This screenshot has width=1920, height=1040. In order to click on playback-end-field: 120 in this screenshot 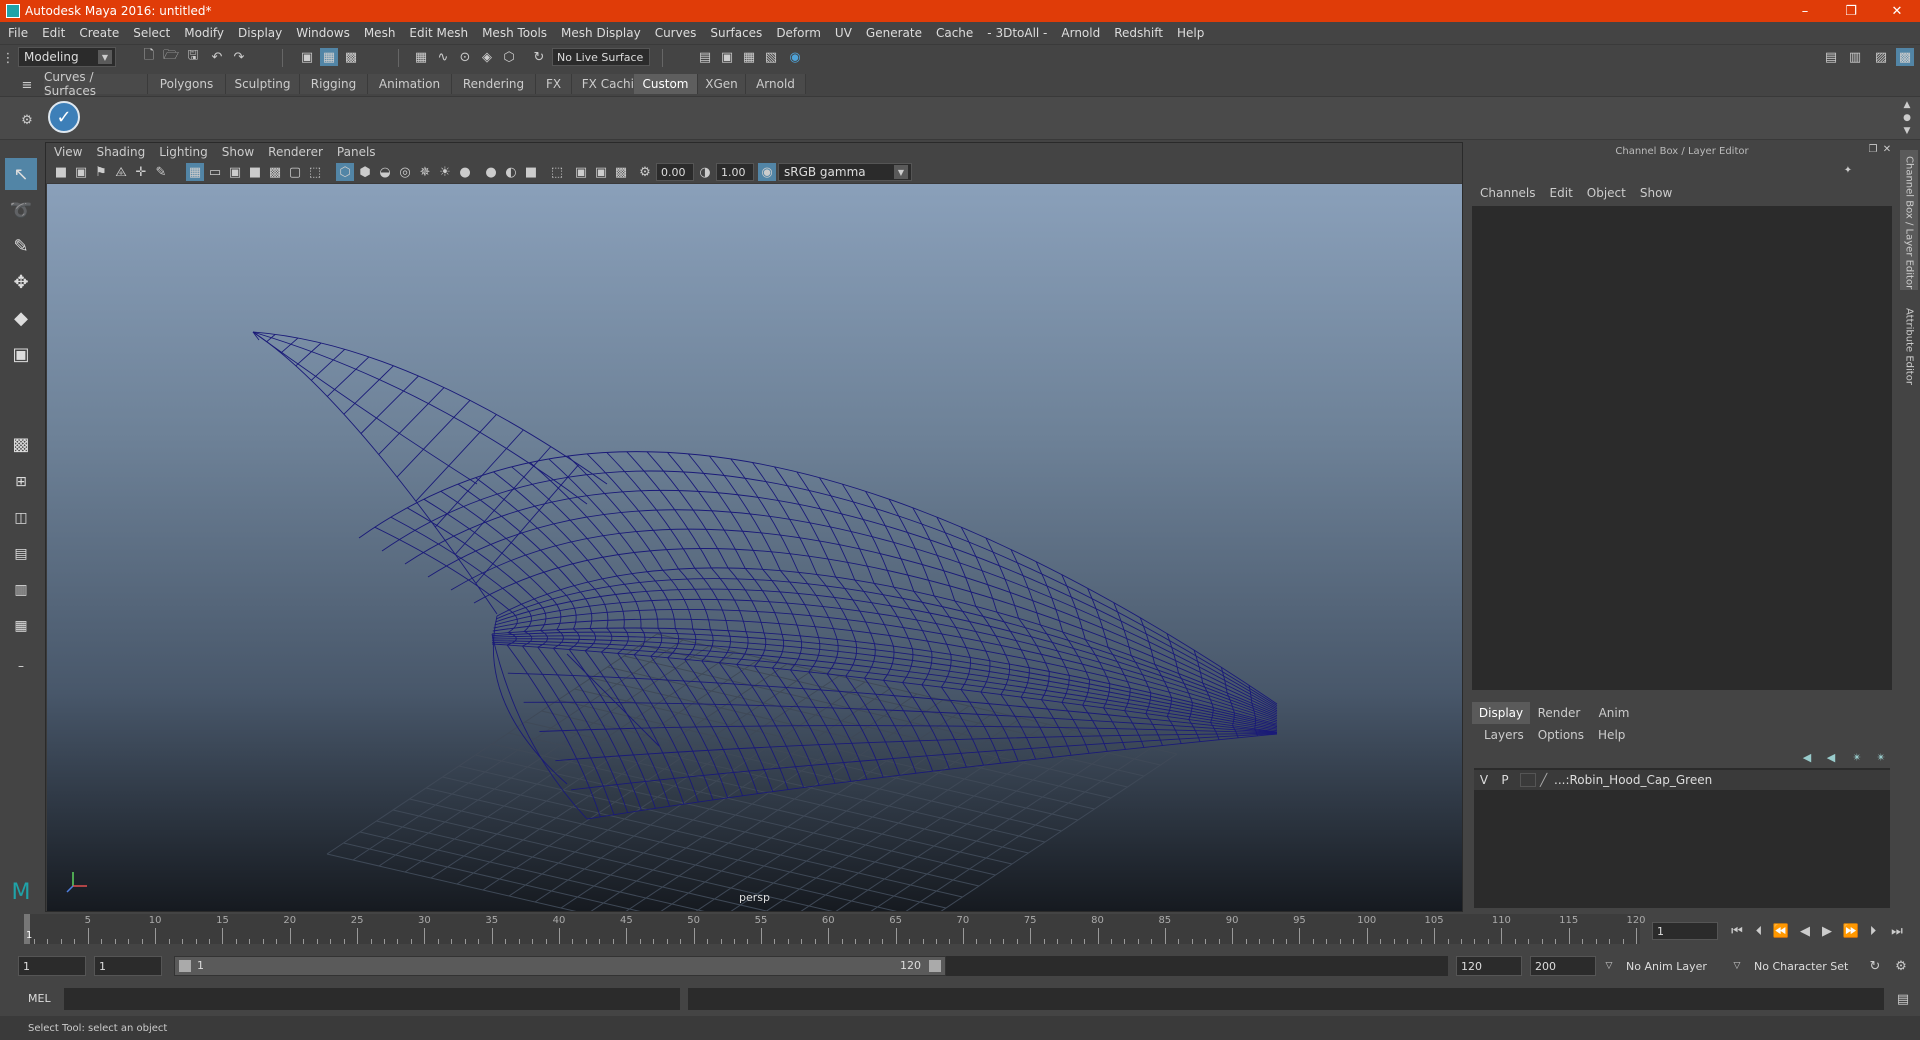, I will do `click(1489, 966)`.